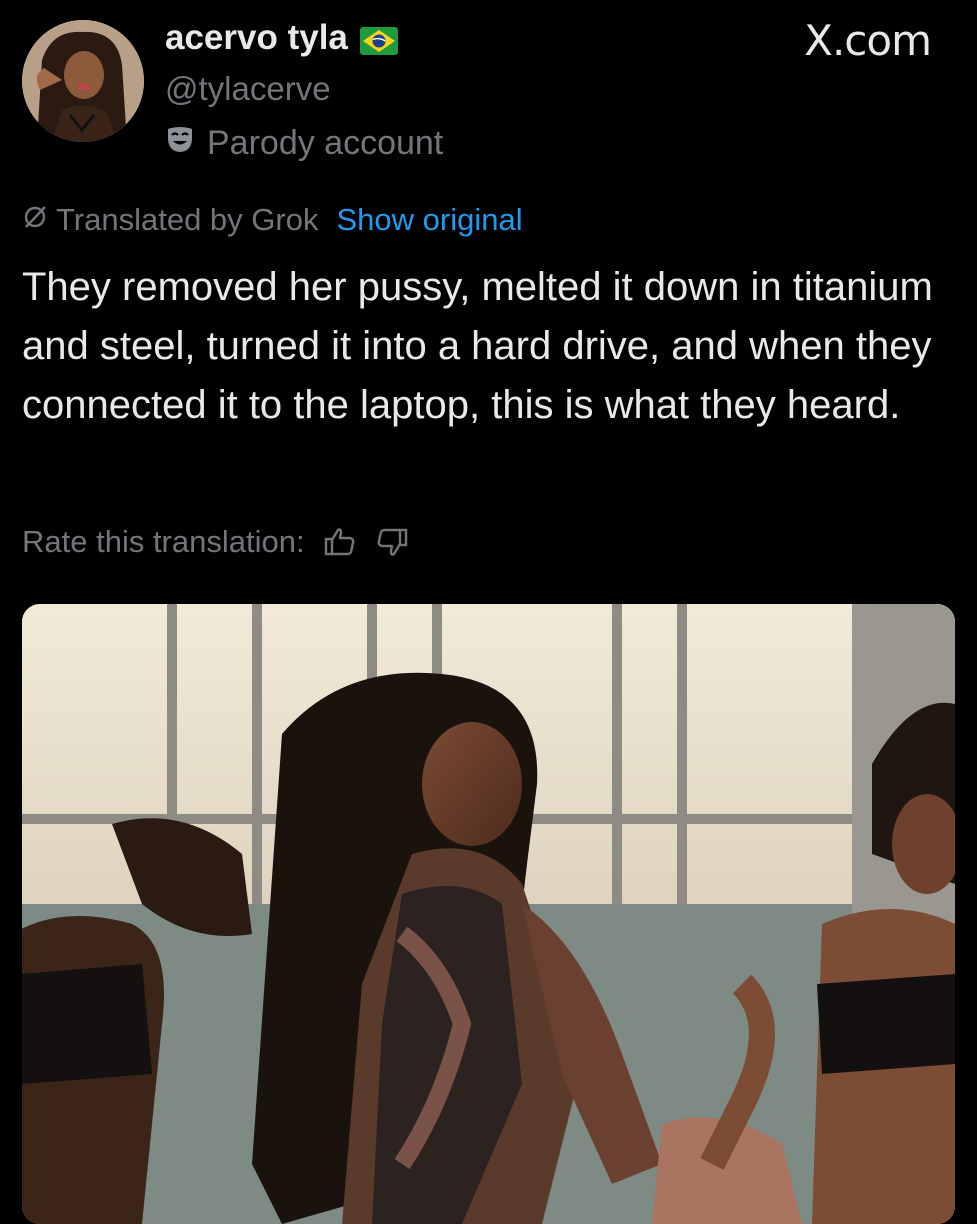 The height and width of the screenshot is (1224, 977). I want to click on display-name-row: acervo tyla, so click(281, 38).